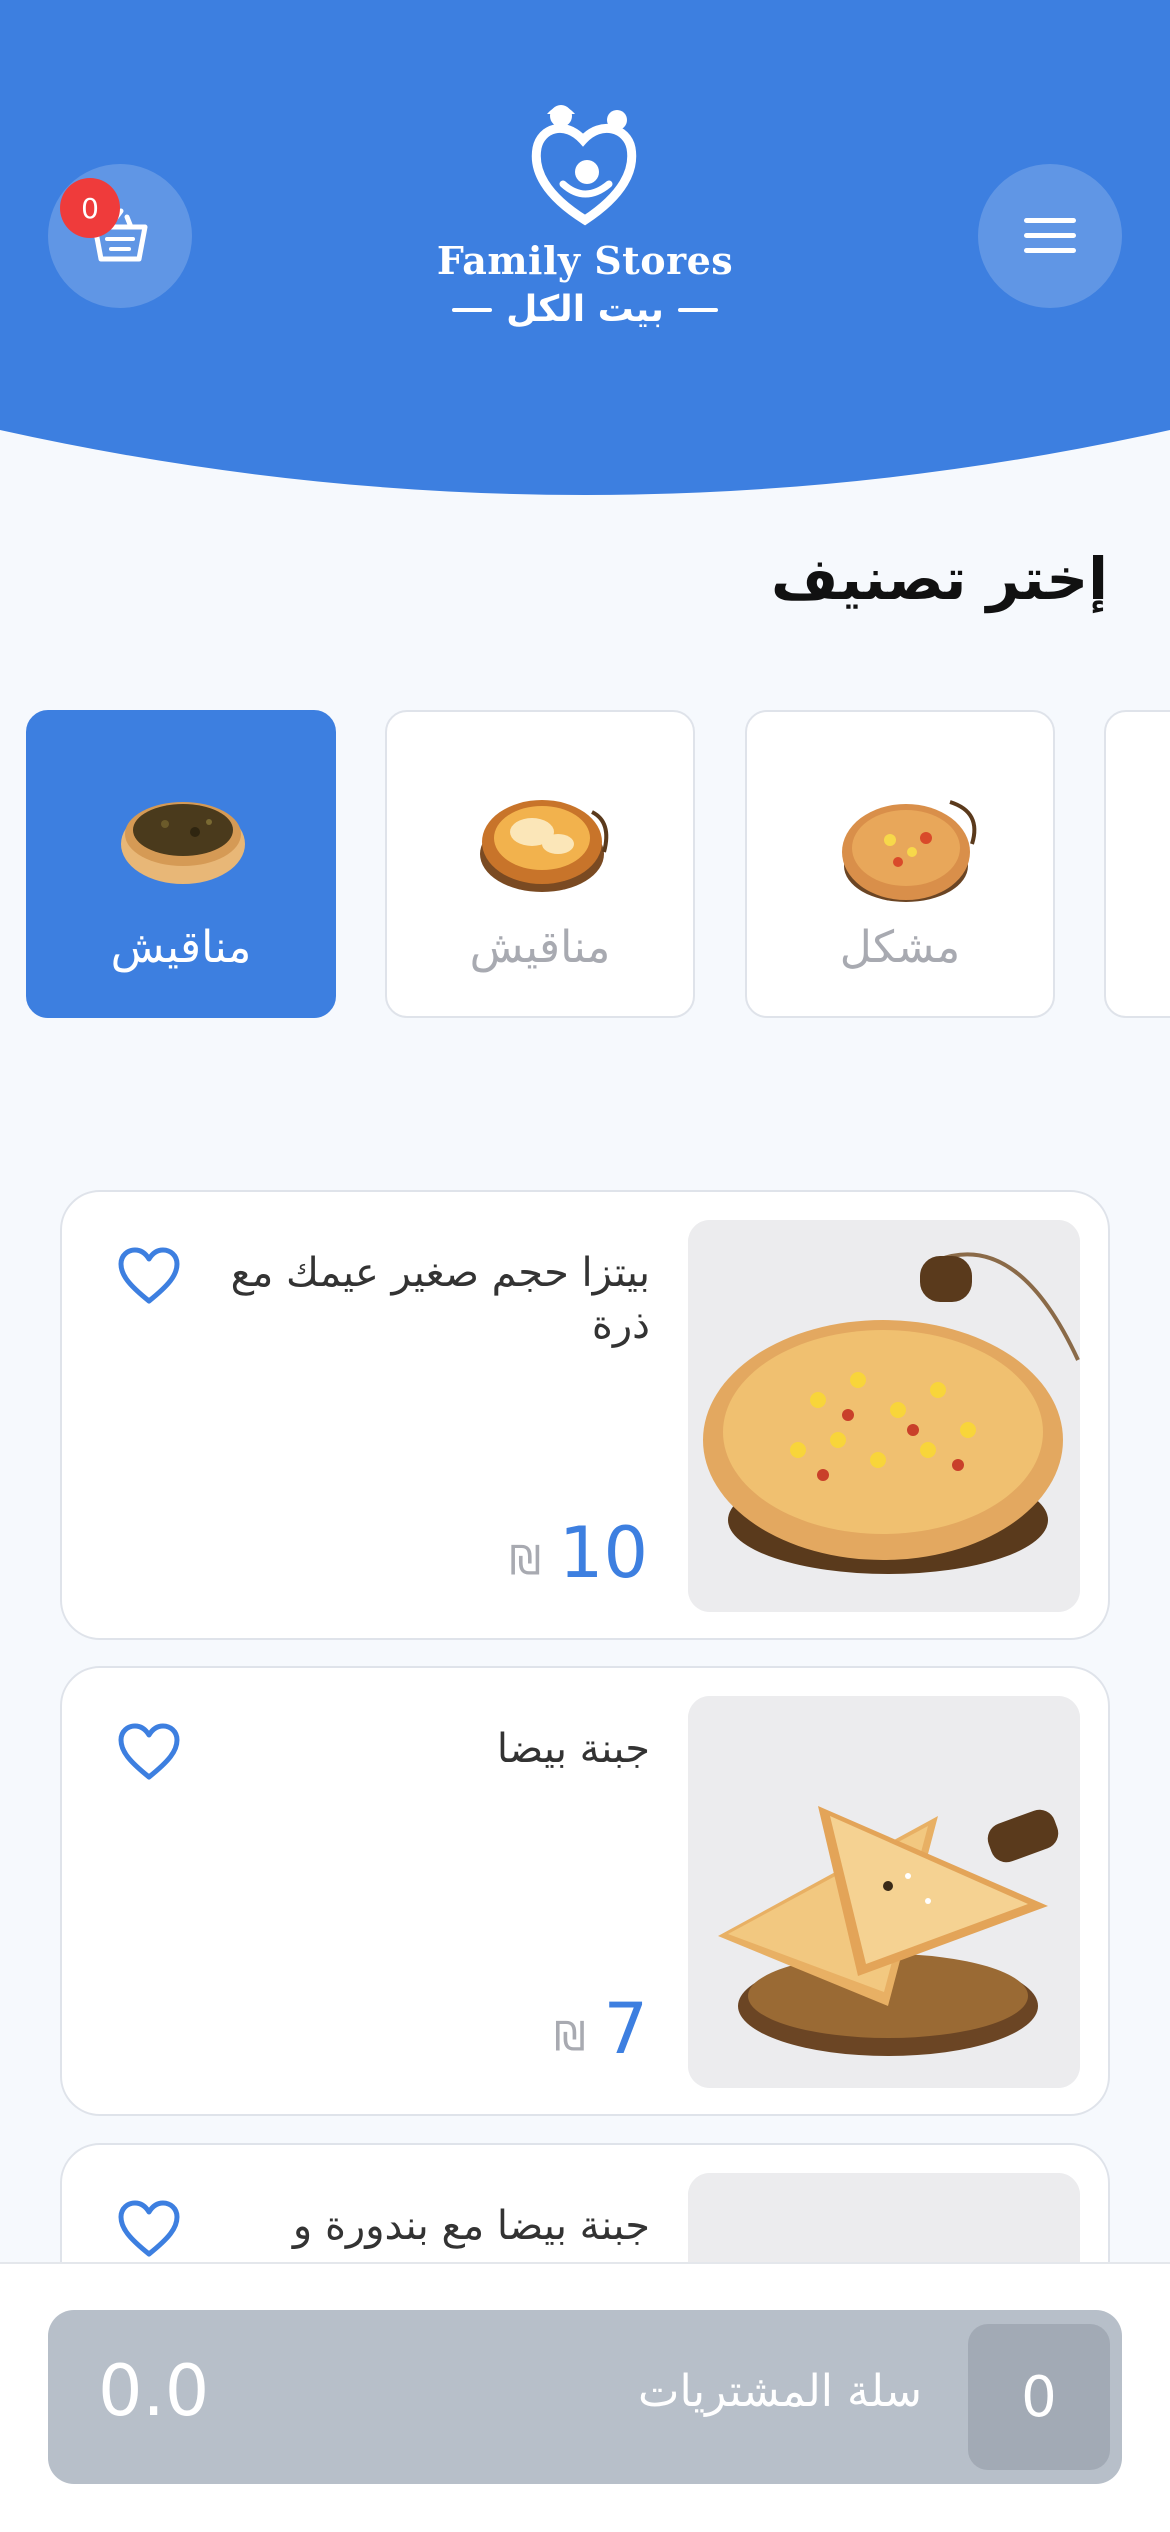 The height and width of the screenshot is (2532, 1170). What do you see at coordinates (1137, 864) in the screenshot?
I see `category-card-partial` at bounding box center [1137, 864].